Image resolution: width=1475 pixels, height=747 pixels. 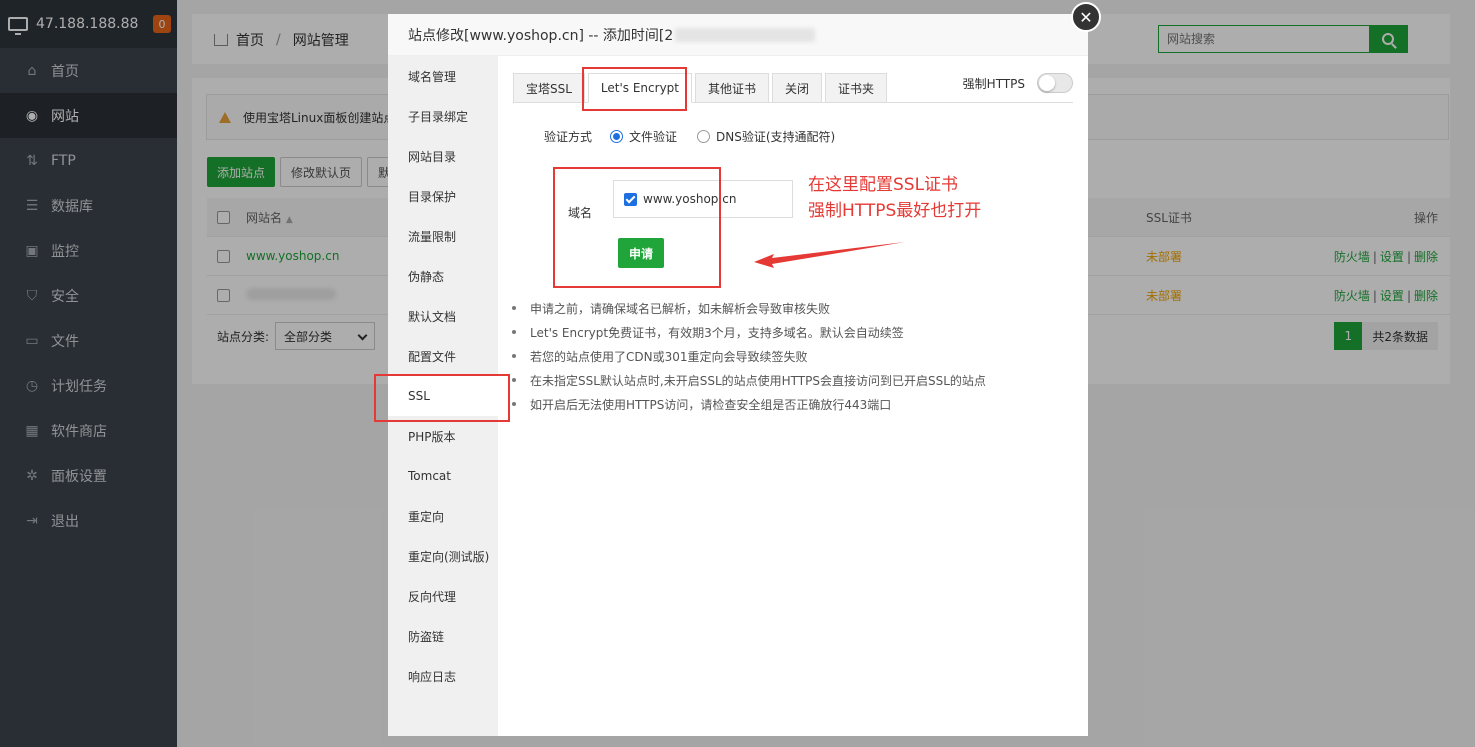 I want to click on side-menu-item: 默认文档, so click(x=443, y=316).